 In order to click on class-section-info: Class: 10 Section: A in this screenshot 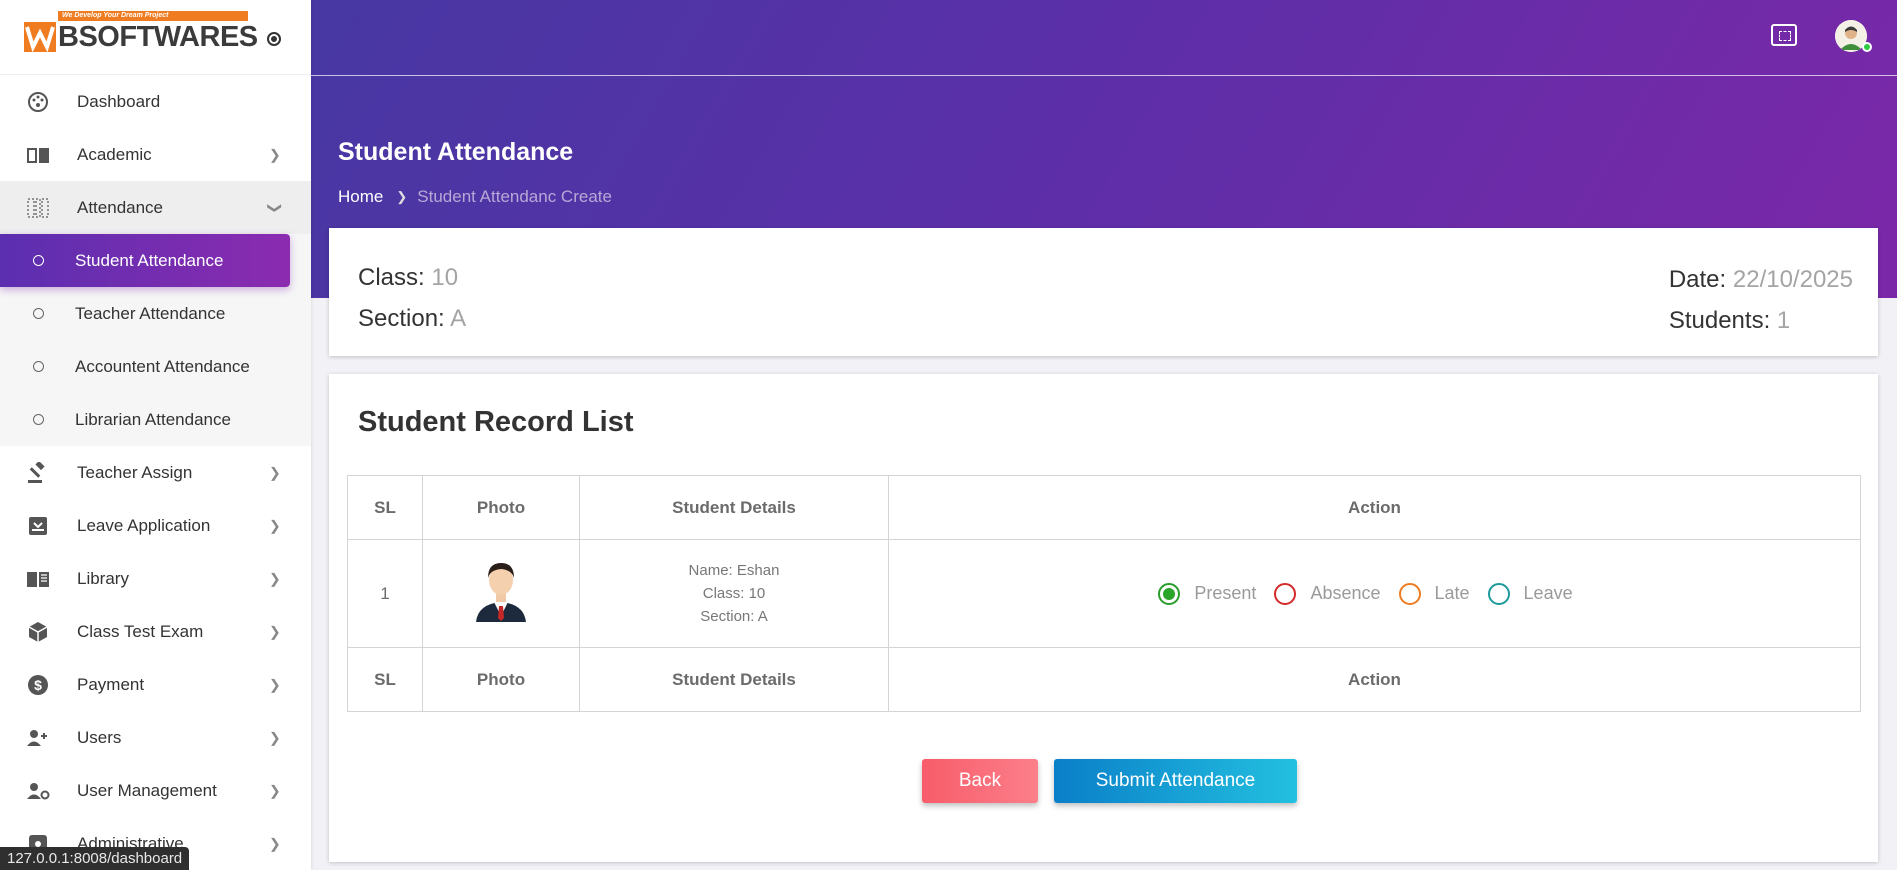, I will do `click(412, 298)`.